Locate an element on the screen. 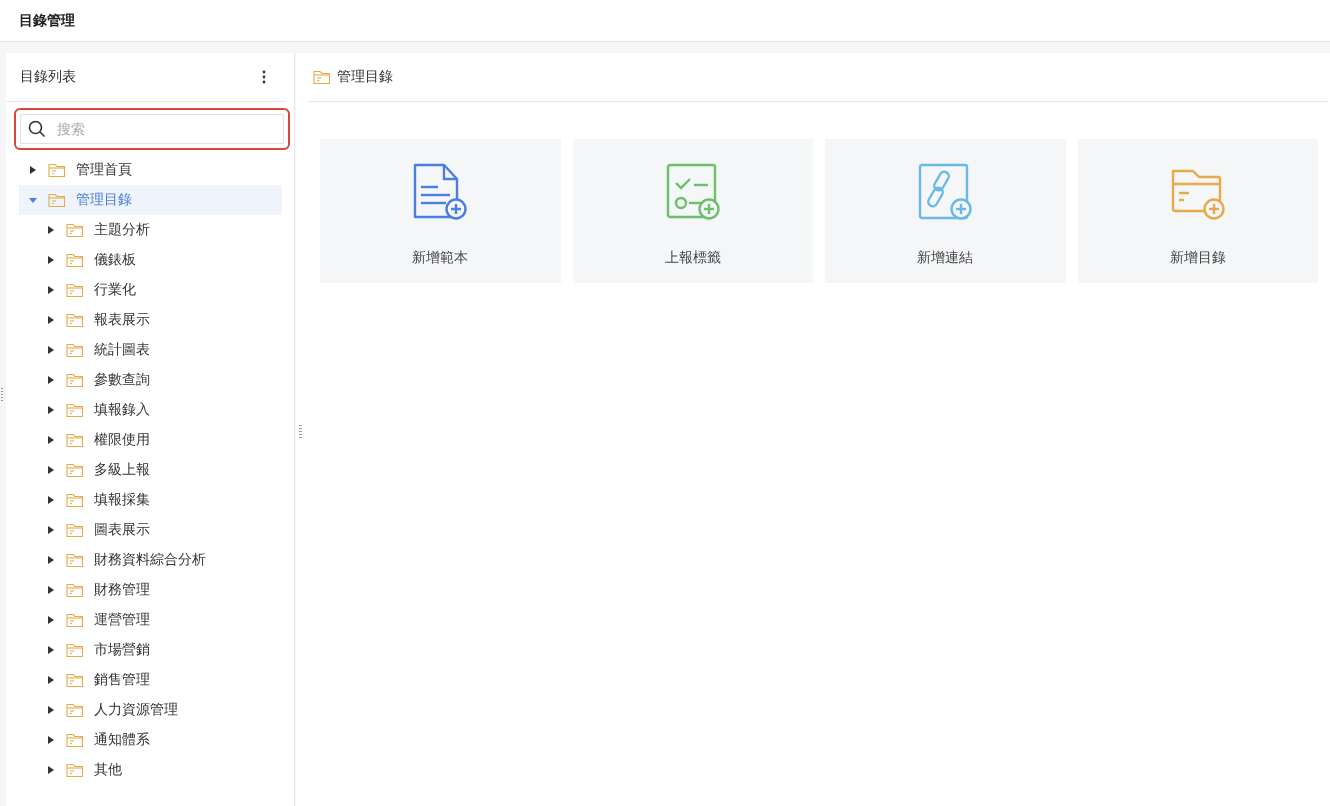  tree-item: 行業化 is located at coordinates (150, 290).